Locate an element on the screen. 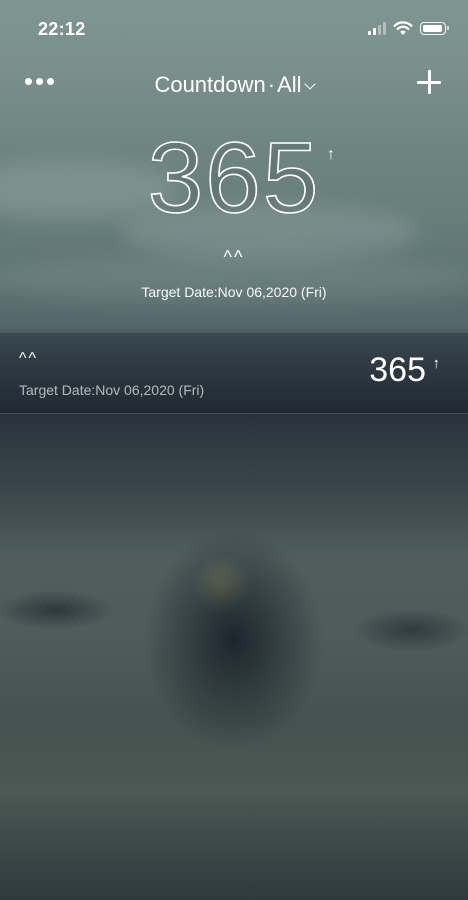 This screenshot has height=900, width=468. event-list: ^^ Target Date:Nov 06,2020 (Fri) 365 ↑ is located at coordinates (234, 373).